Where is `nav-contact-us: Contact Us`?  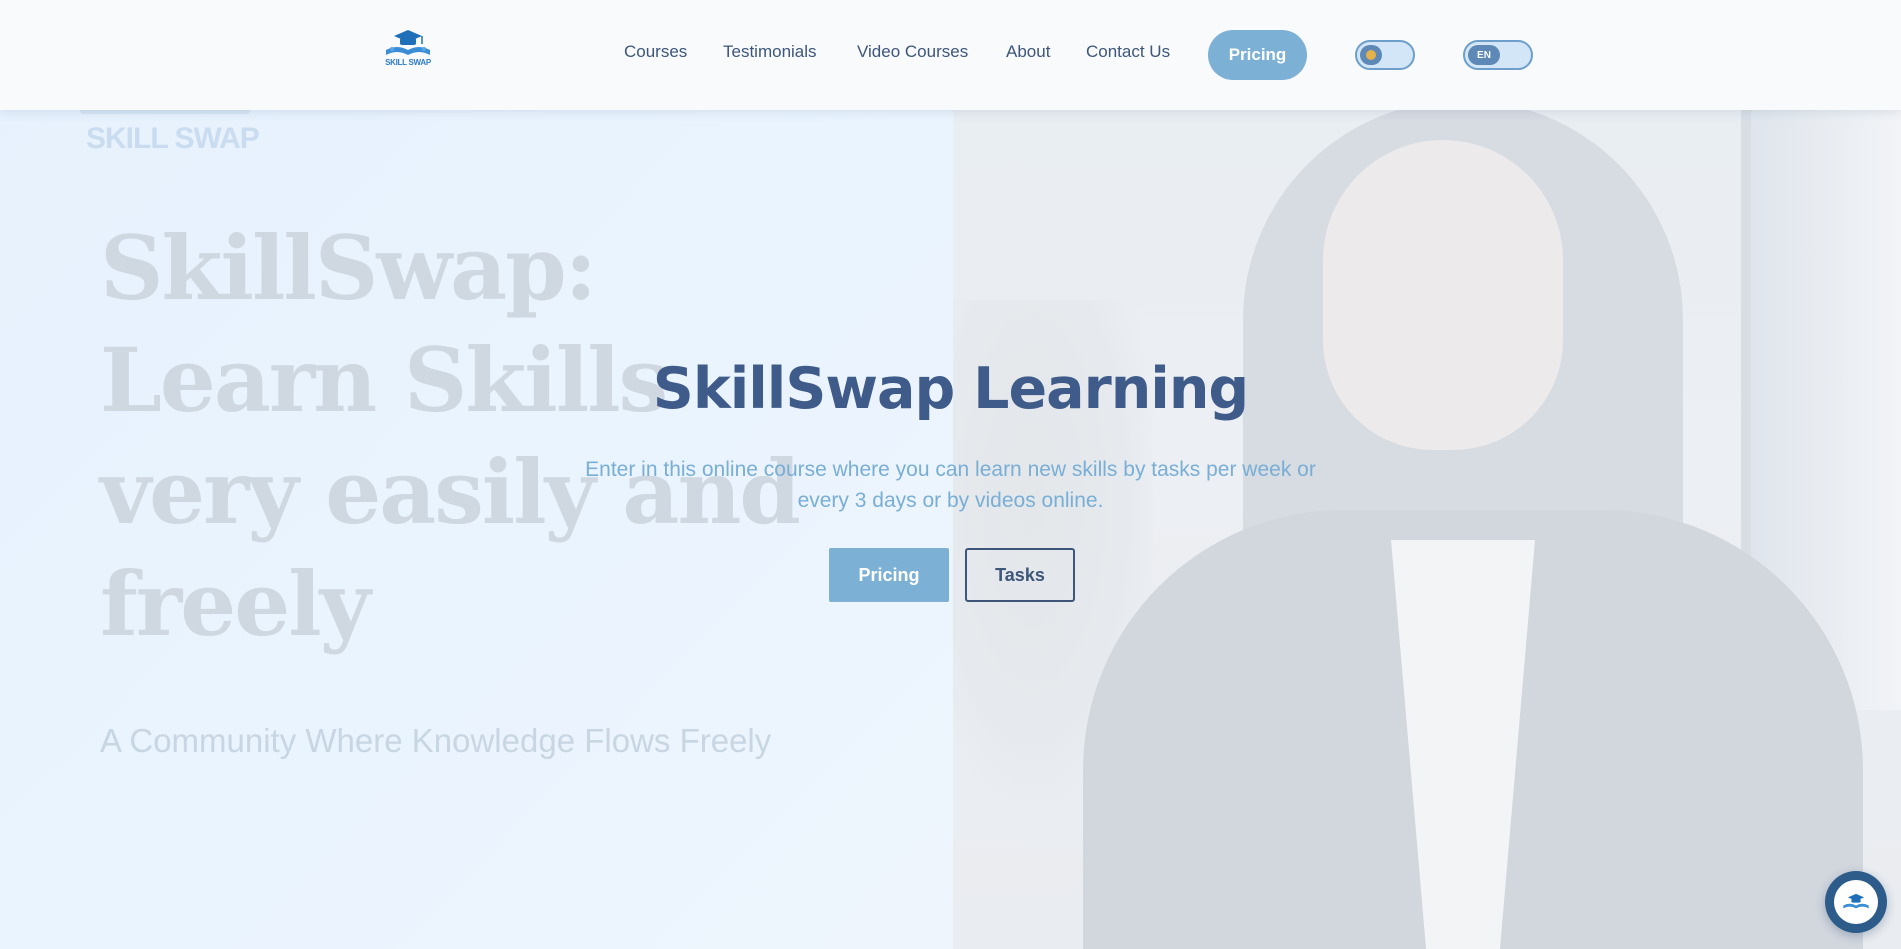 nav-contact-us: Contact Us is located at coordinates (1128, 52).